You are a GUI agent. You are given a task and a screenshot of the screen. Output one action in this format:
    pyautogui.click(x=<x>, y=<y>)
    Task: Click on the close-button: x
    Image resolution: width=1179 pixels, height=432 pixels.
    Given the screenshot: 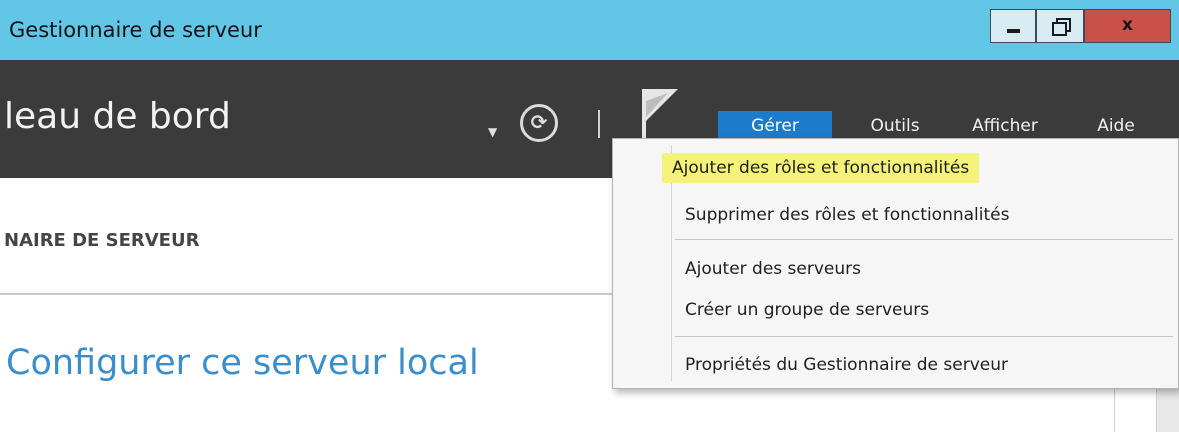 What is the action you would take?
    pyautogui.click(x=1127, y=26)
    